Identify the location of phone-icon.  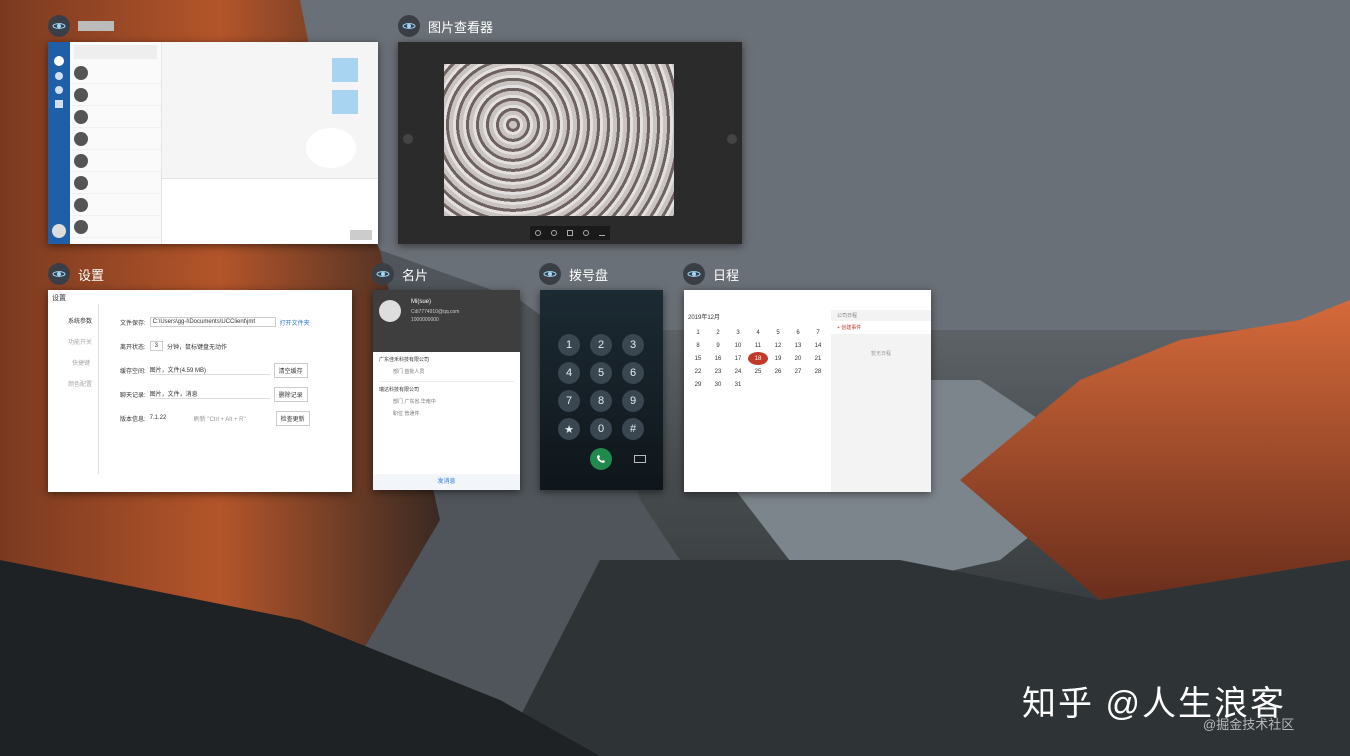
(59, 76).